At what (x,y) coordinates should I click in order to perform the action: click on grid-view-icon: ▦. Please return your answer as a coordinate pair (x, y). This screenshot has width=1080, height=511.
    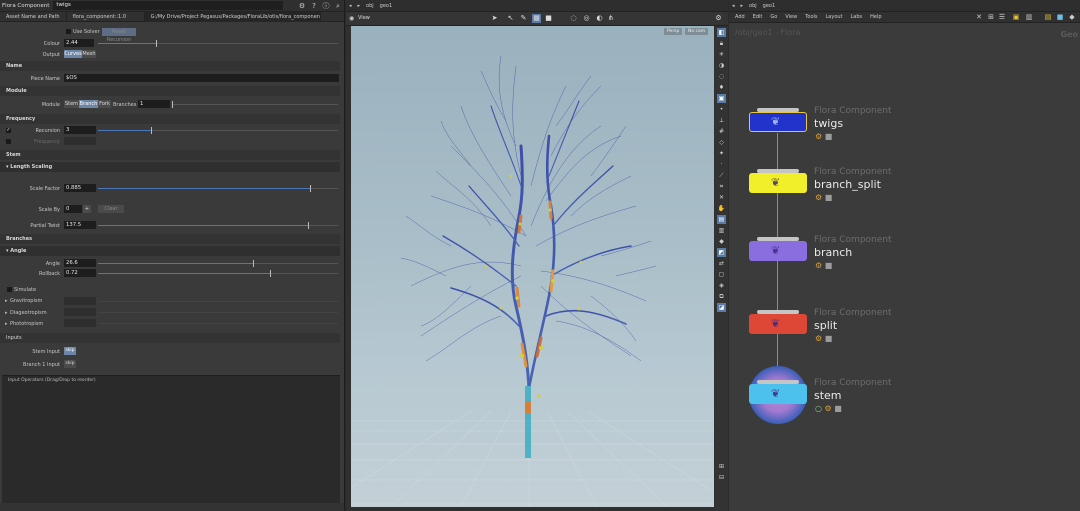
    Looking at the image, I should click on (536, 18).